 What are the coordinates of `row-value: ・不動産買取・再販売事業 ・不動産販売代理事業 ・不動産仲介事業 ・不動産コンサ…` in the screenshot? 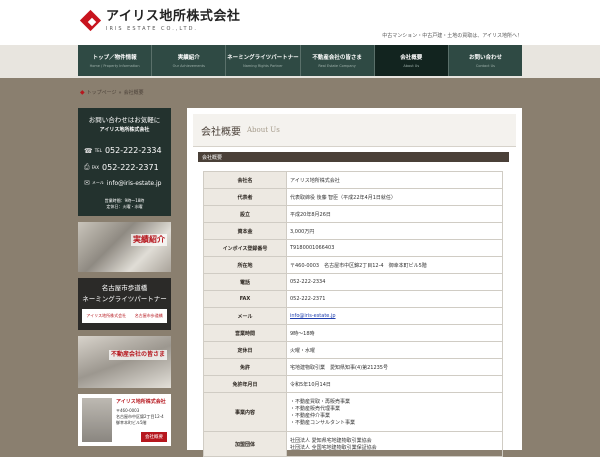 It's located at (394, 412).